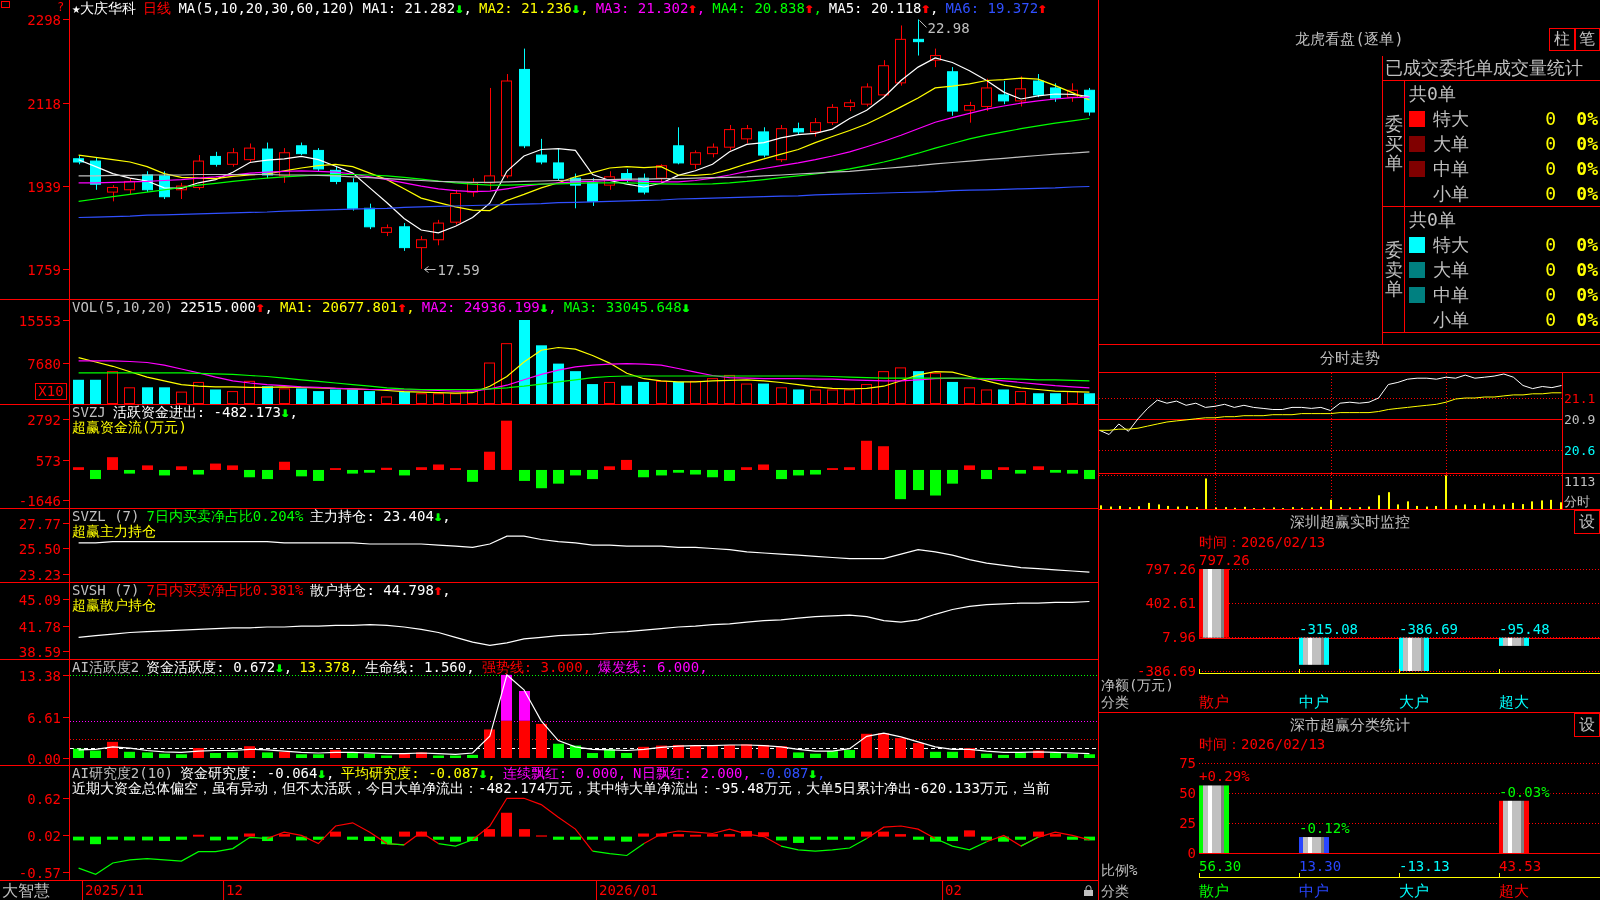  I want to click on axis-label: 1939, so click(44, 186).